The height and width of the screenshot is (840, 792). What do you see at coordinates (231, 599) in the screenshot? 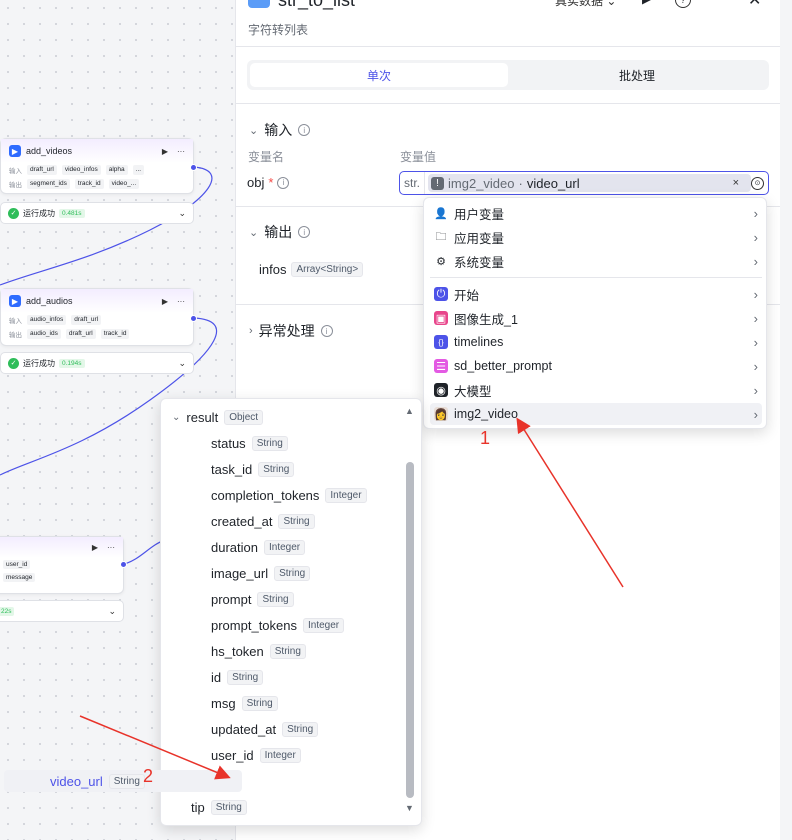
I see `field-name: prompt` at bounding box center [231, 599].